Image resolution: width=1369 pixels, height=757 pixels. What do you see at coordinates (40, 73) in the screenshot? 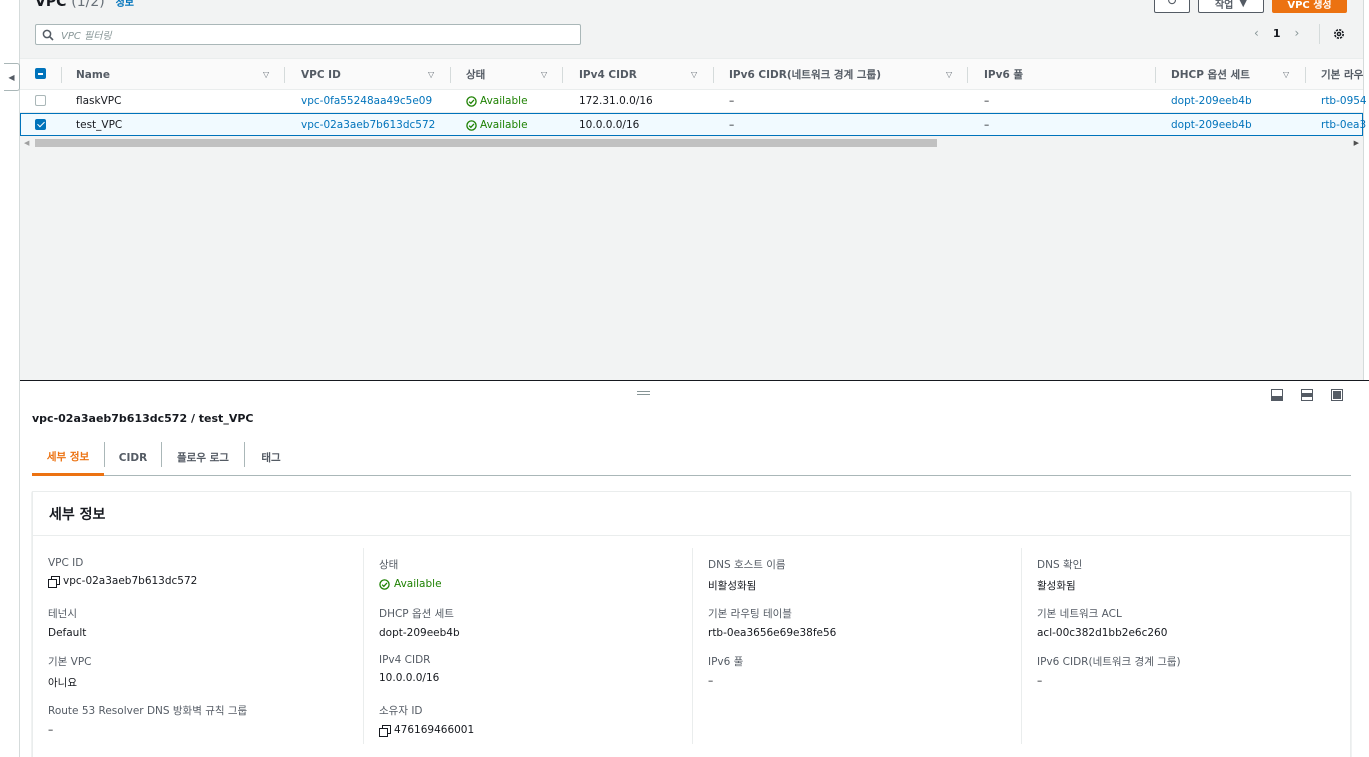
I see `select-all-checkbox` at bounding box center [40, 73].